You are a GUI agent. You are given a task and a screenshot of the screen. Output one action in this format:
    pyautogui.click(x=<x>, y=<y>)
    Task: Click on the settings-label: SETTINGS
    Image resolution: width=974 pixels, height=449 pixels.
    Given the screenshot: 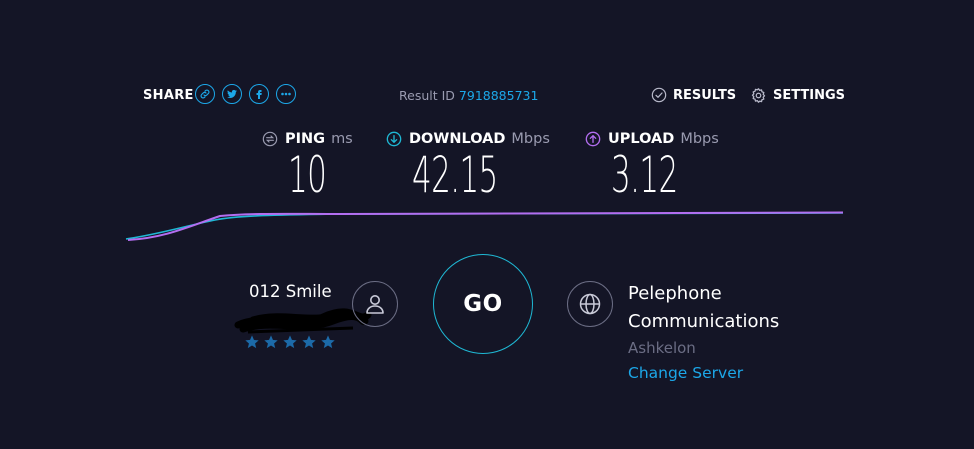 What is the action you would take?
    pyautogui.click(x=809, y=95)
    